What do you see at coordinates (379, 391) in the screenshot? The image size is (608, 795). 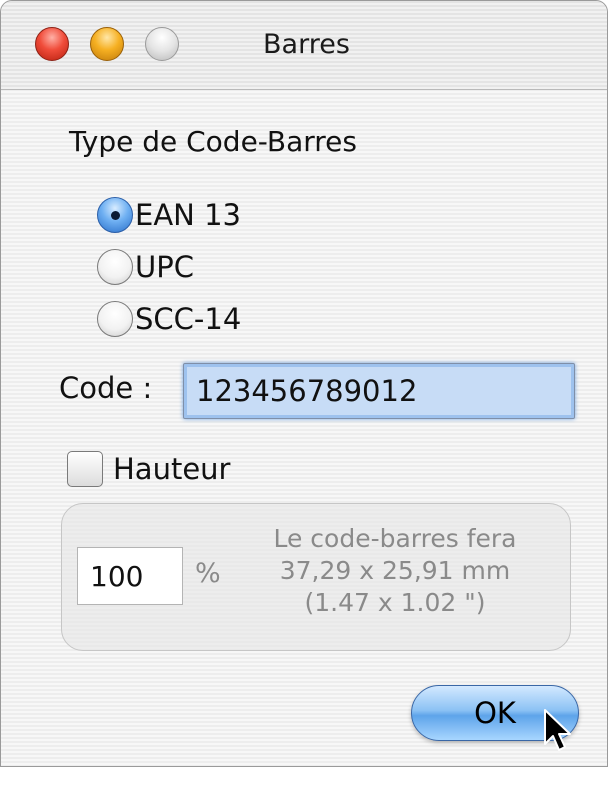 I see `code-input` at bounding box center [379, 391].